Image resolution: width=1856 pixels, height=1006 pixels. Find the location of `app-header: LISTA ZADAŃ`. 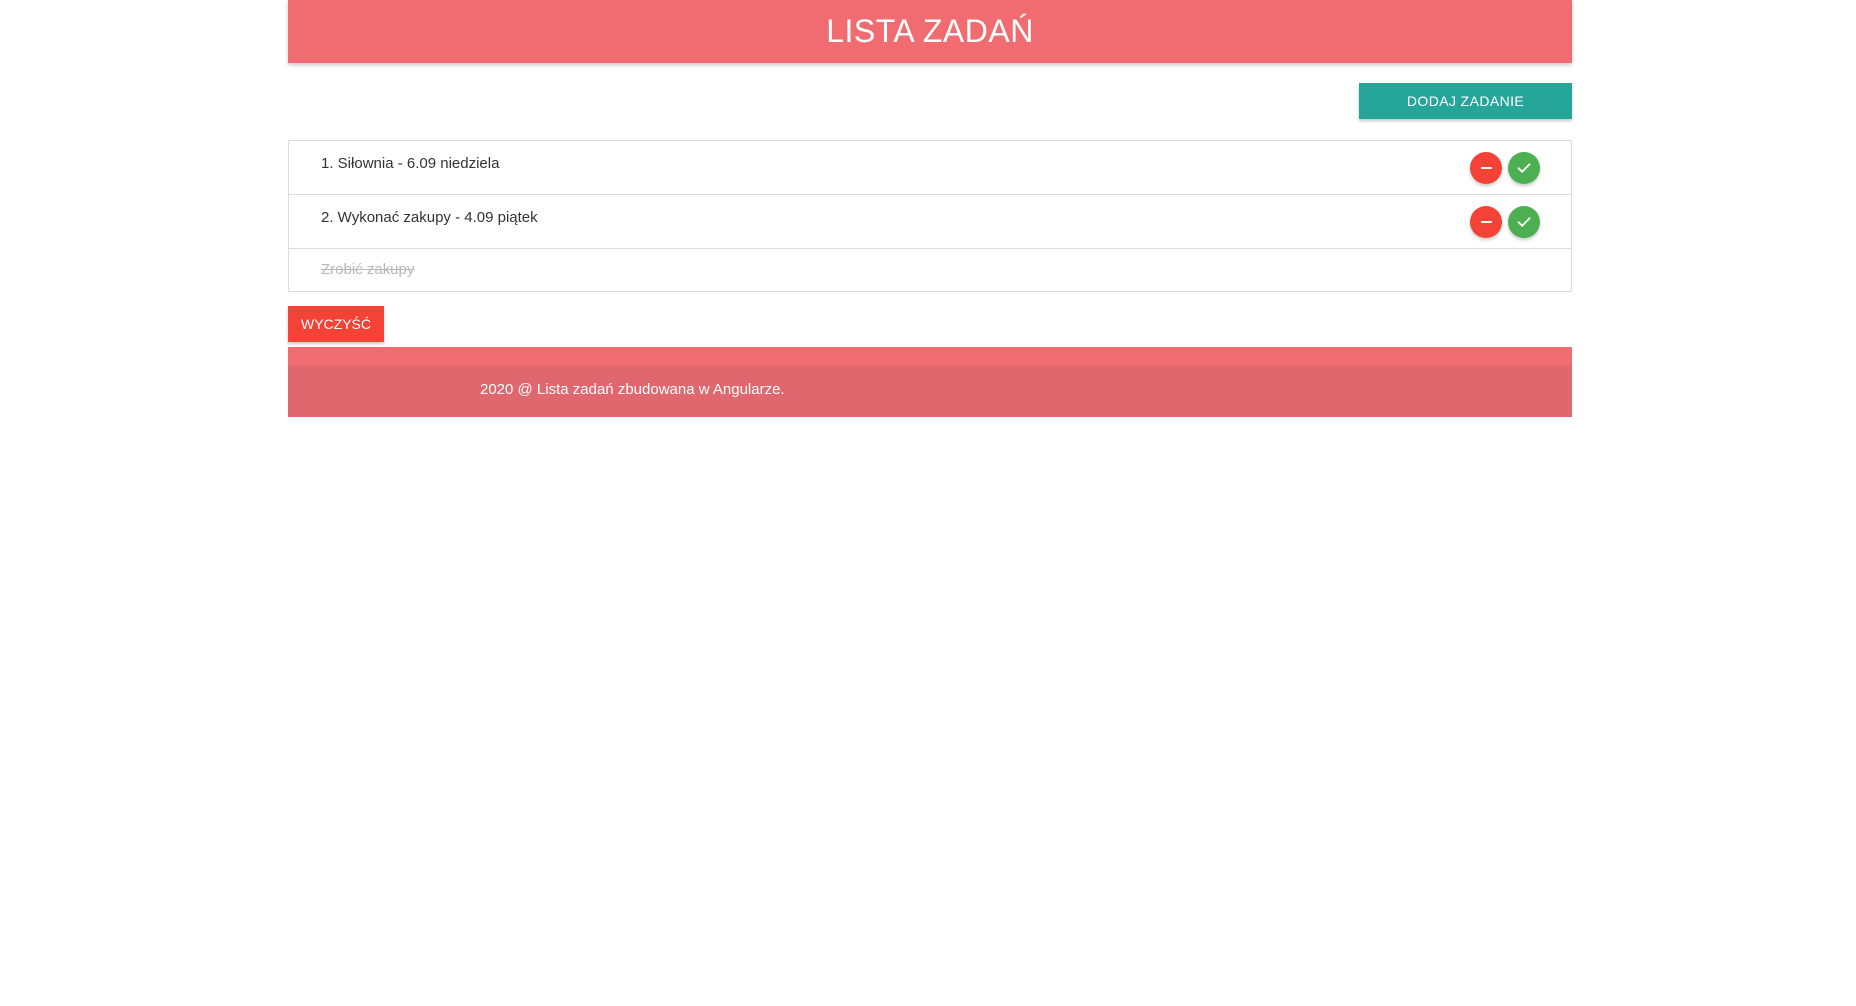

app-header: LISTA ZADAŃ is located at coordinates (930, 31).